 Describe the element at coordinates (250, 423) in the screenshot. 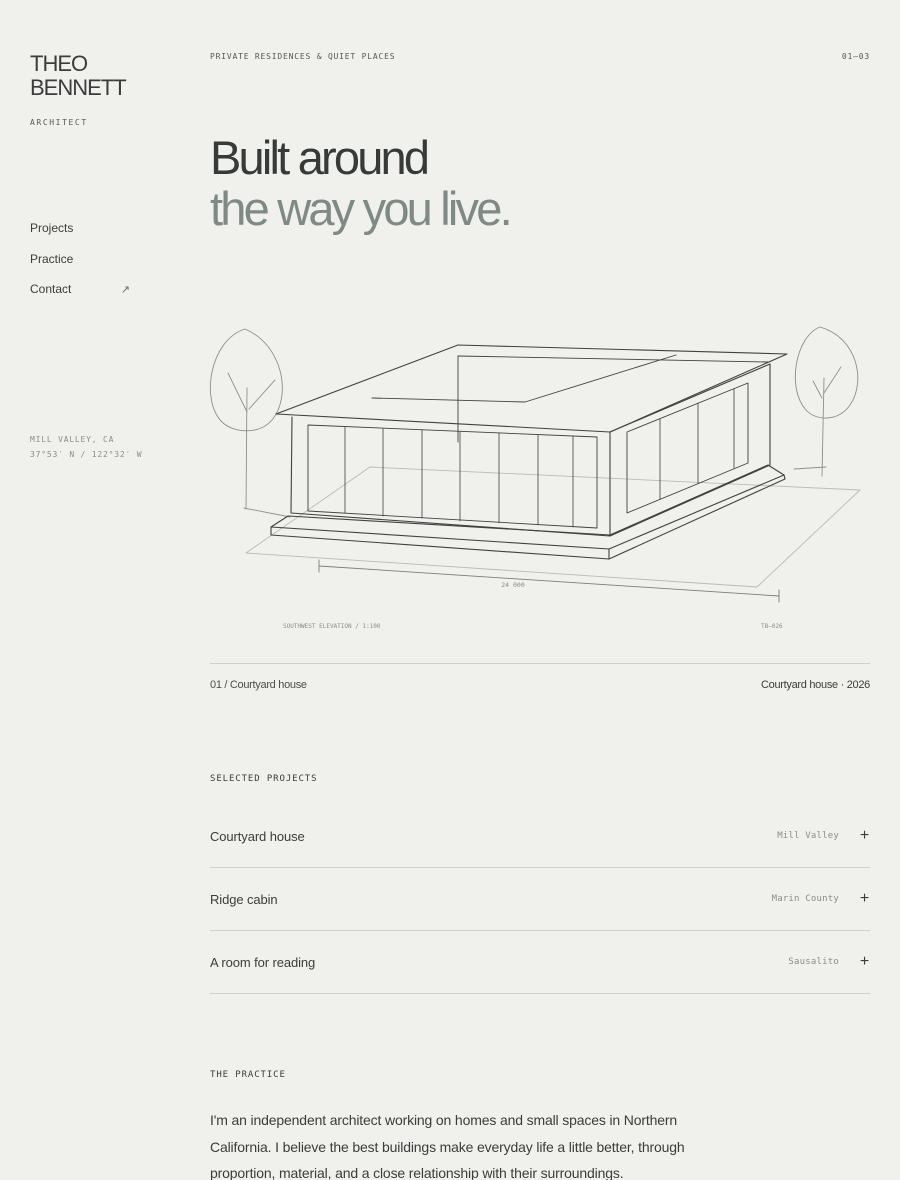

I see `tree-left-icon` at that location.